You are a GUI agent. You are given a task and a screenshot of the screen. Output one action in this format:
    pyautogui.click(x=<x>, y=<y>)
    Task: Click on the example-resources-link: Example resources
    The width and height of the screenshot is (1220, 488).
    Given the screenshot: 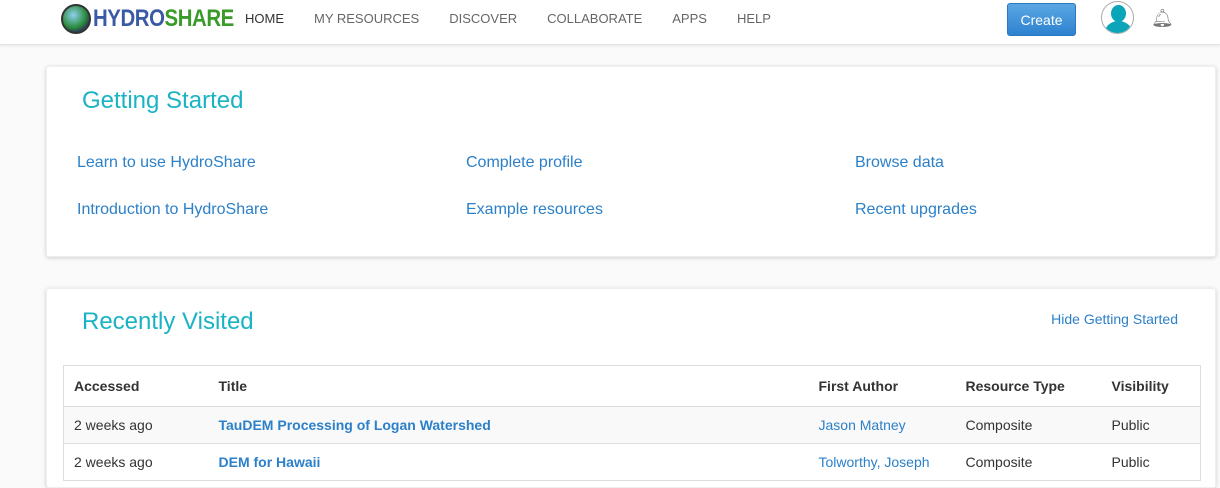 What is the action you would take?
    pyautogui.click(x=534, y=210)
    